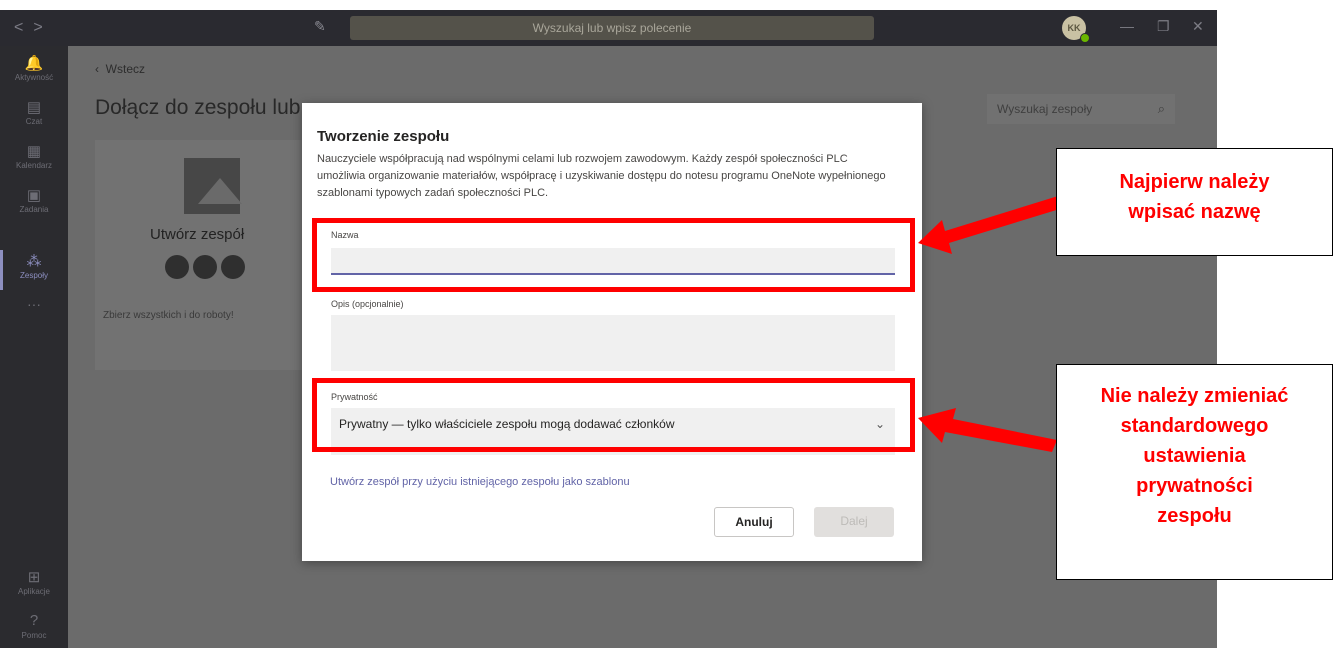 This screenshot has height=648, width=1333. I want to click on arrow-to-name-field, so click(990, 225).